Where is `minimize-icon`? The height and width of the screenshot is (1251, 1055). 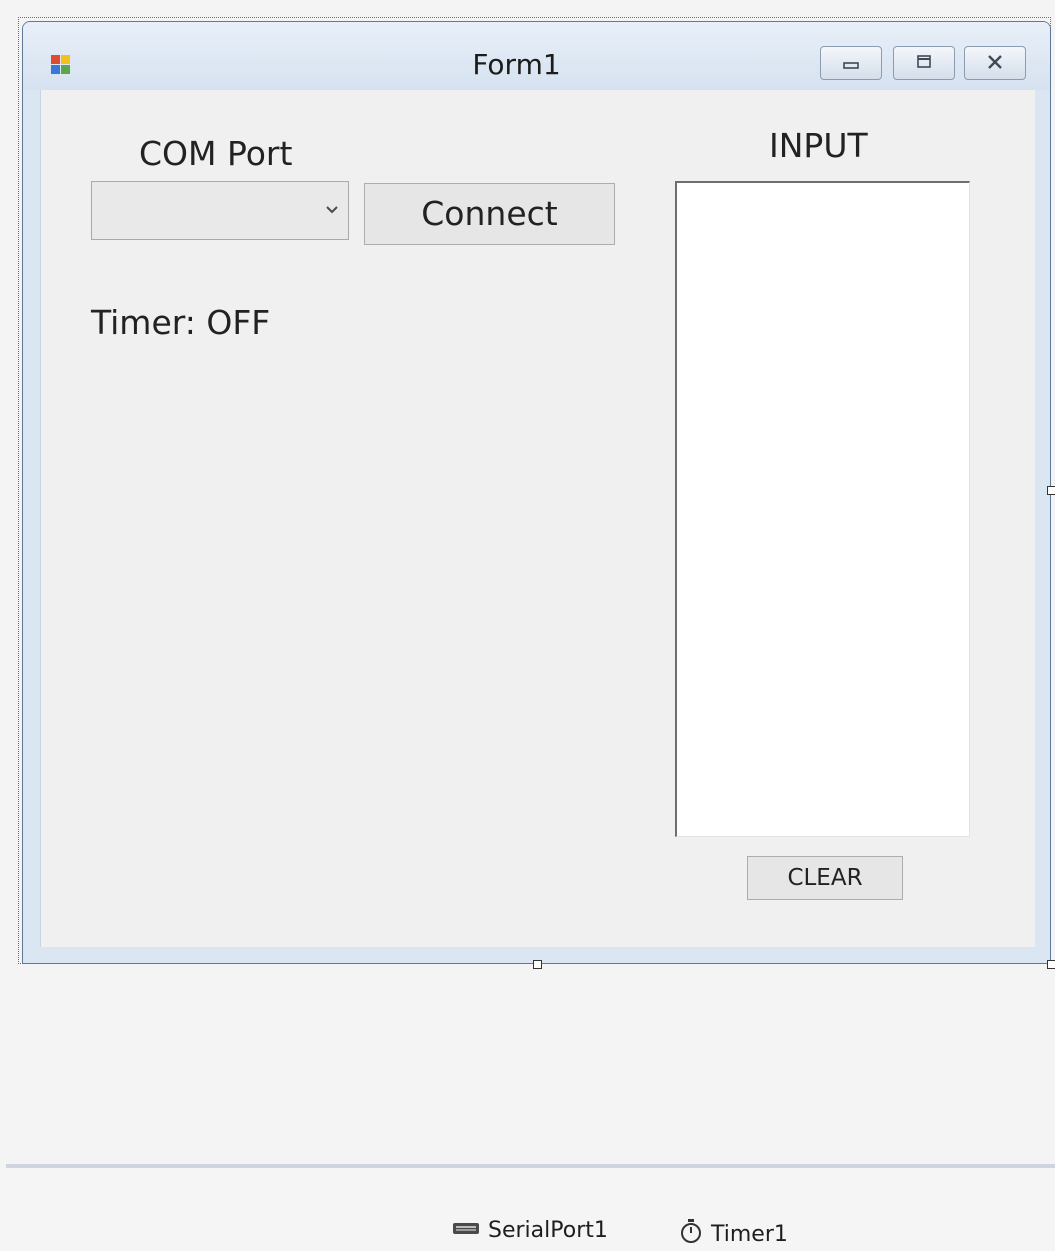
minimize-icon is located at coordinates (851, 65).